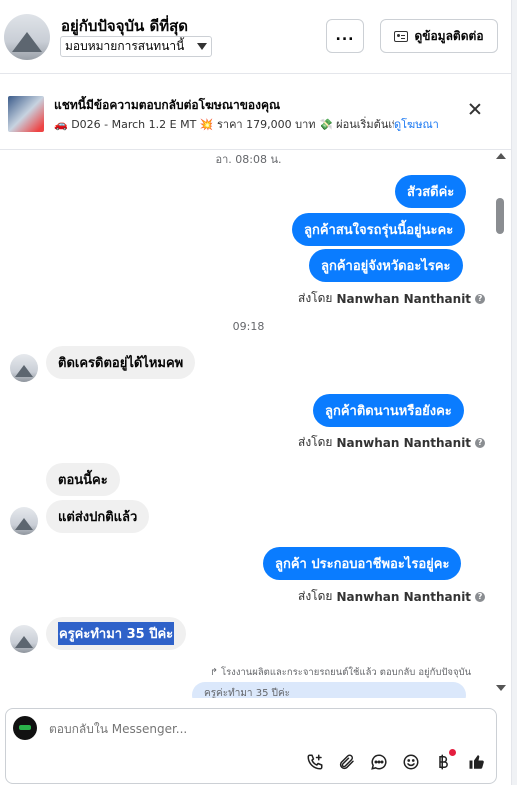 This screenshot has width=517, height=785. I want to click on view-contact-button: ดูข้อมูลติดต่อ, so click(439, 36).